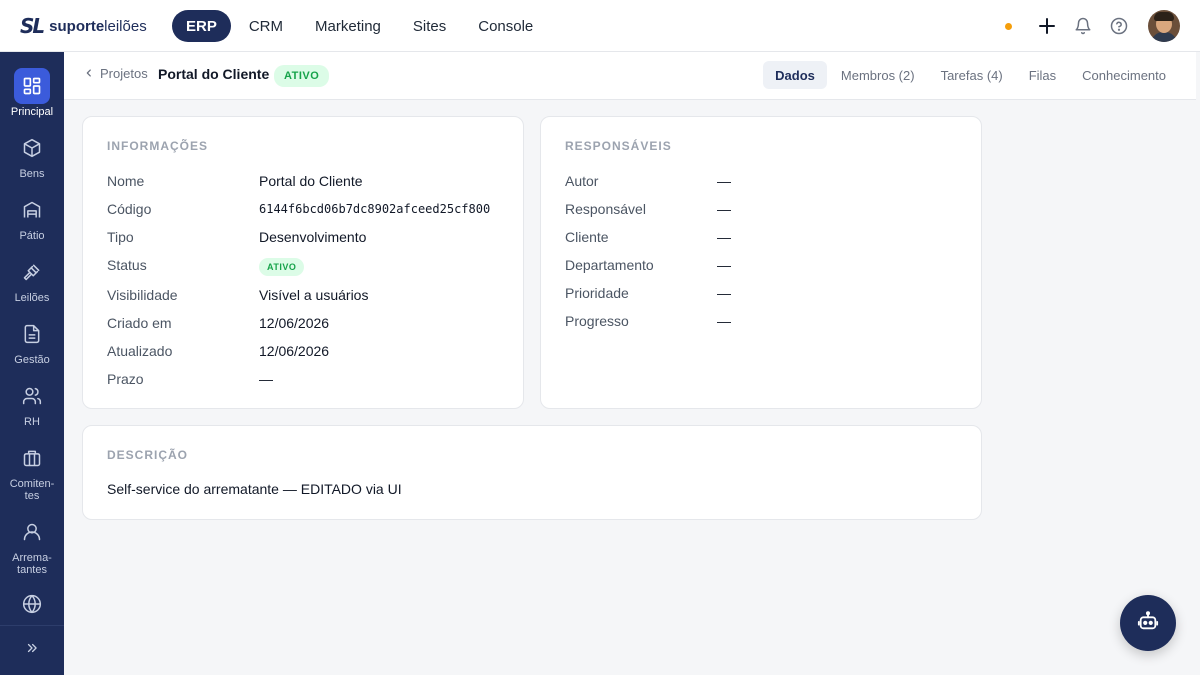 This screenshot has width=1200, height=675. I want to click on status-dot, so click(1008, 26).